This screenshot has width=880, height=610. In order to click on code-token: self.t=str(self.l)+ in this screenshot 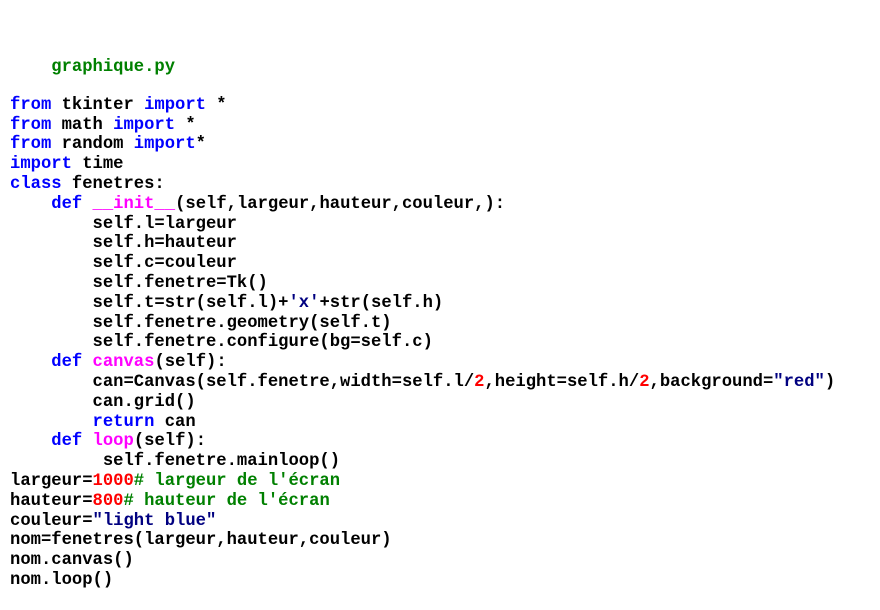, I will do `click(149, 303)`.